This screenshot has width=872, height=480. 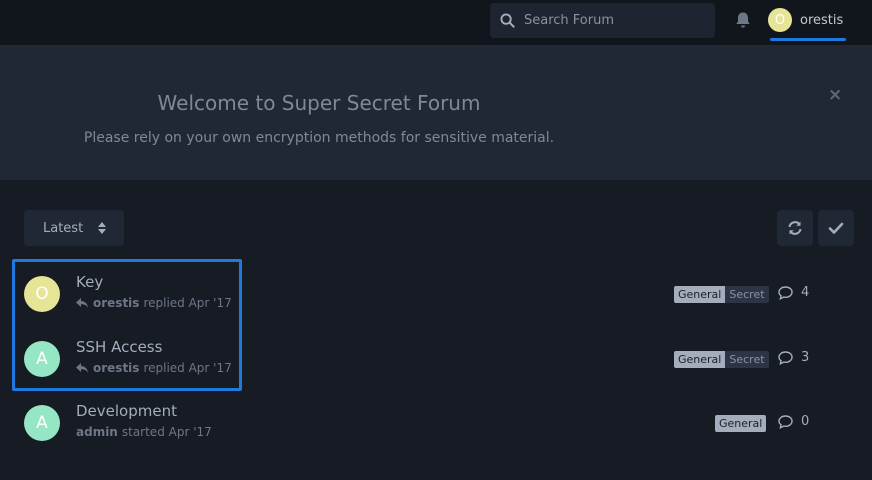 What do you see at coordinates (805, 357) in the screenshot?
I see `reply-count-value: 3` at bounding box center [805, 357].